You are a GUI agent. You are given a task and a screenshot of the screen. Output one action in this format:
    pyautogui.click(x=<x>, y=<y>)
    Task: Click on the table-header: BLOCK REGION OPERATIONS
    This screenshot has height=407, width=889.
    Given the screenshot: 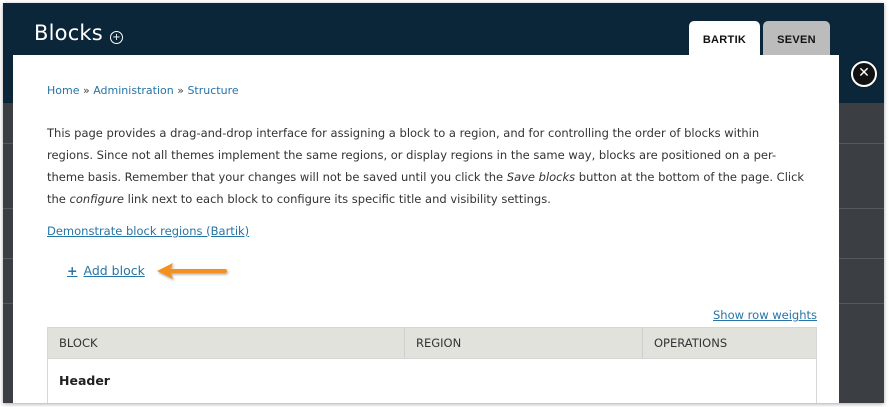 What is the action you would take?
    pyautogui.click(x=432, y=343)
    